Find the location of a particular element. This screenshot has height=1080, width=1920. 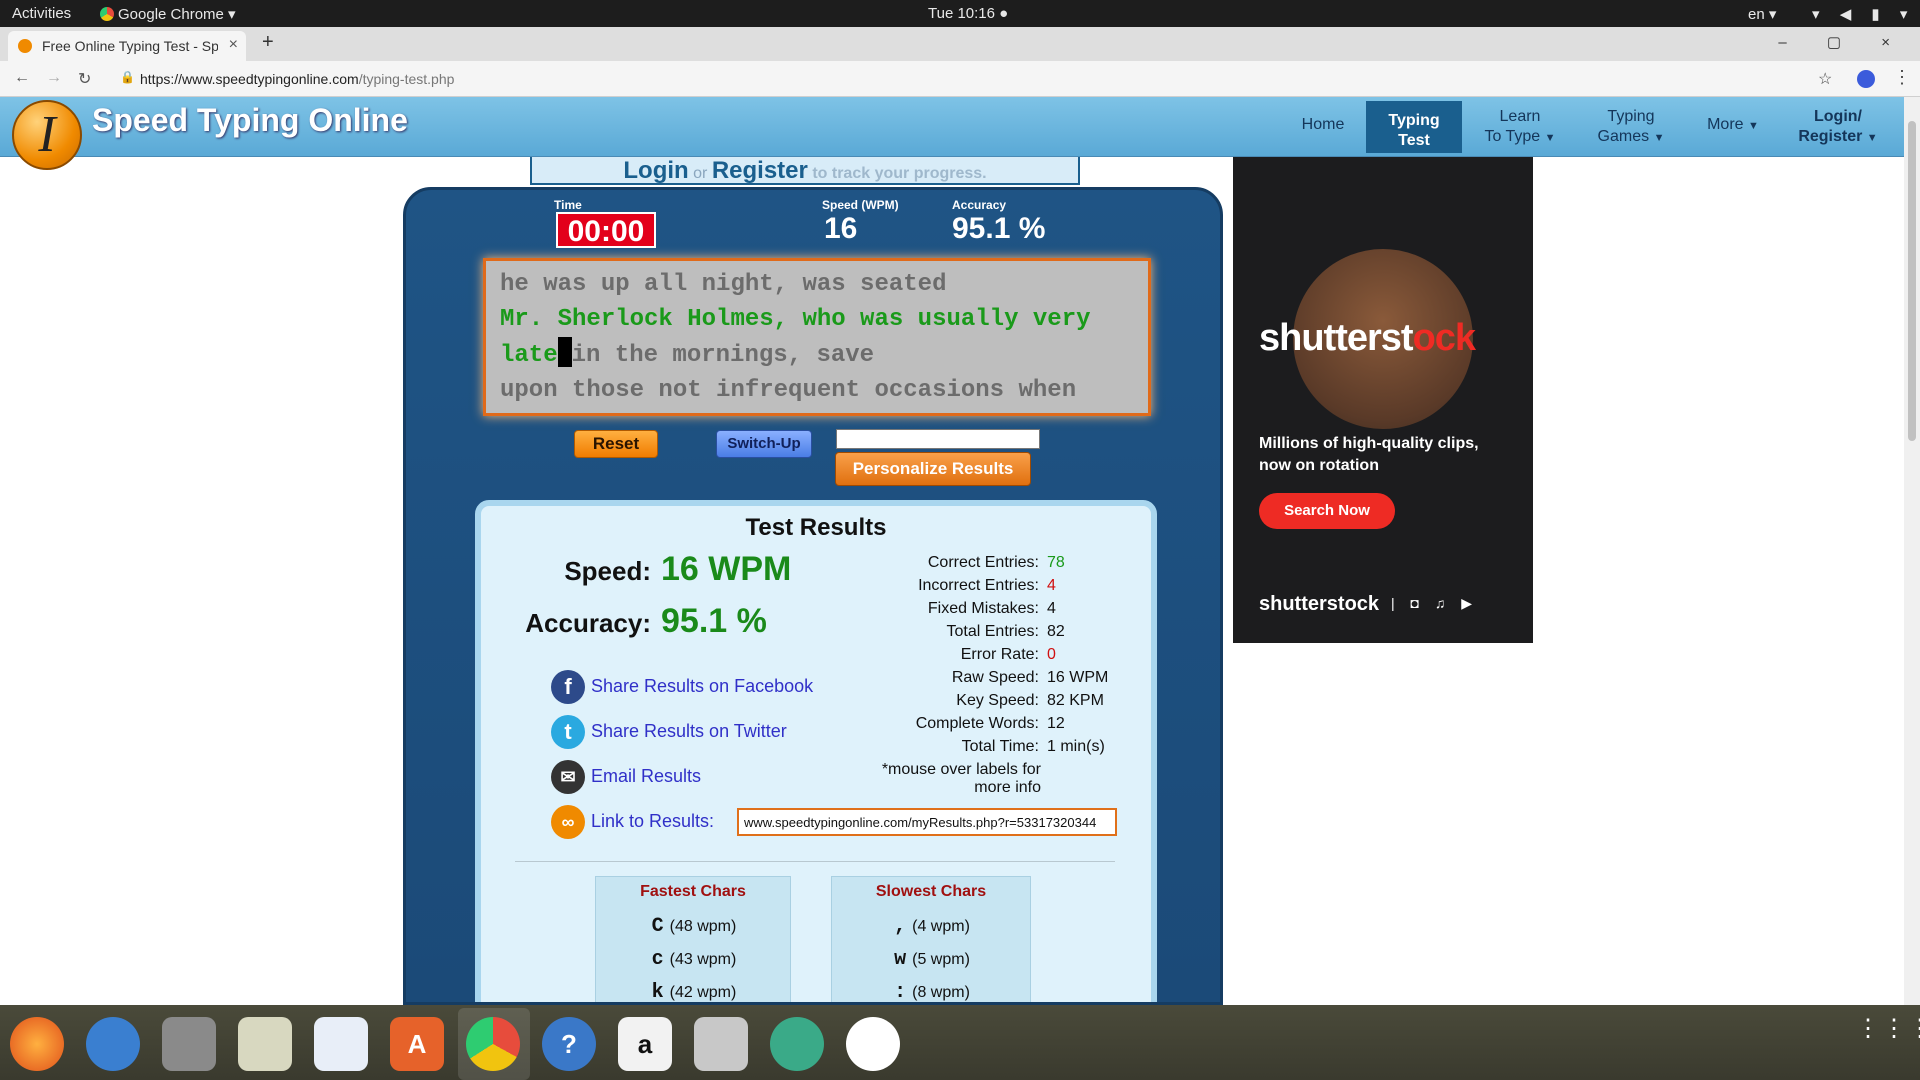

scrollbar-thumb is located at coordinates (1912, 281).